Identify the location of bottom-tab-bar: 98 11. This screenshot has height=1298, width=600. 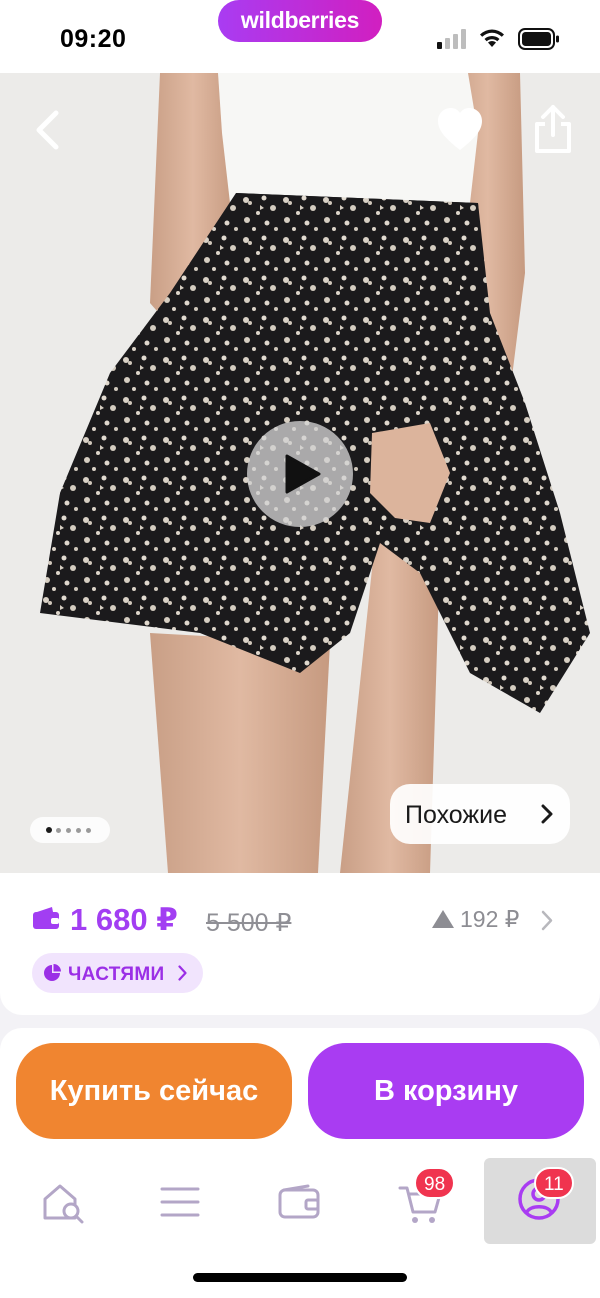
(300, 1203).